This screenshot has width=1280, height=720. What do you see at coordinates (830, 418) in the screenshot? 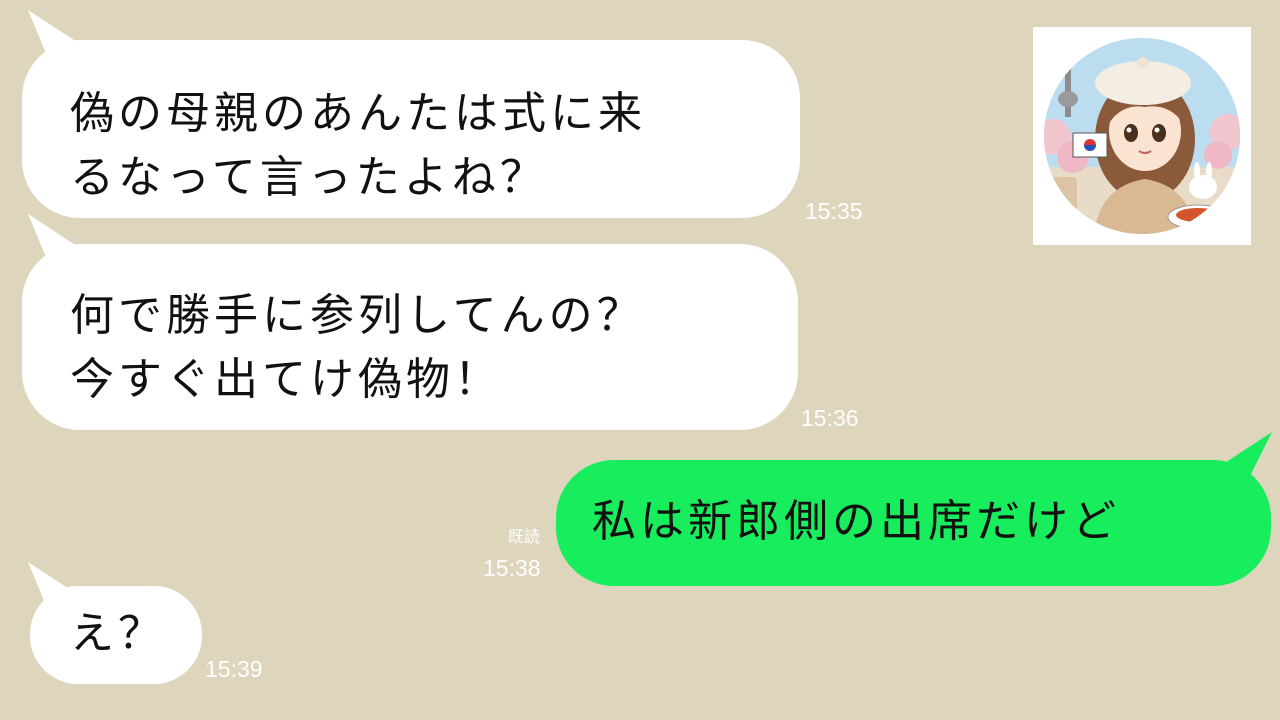
I see `message-timestamp: 15:36` at bounding box center [830, 418].